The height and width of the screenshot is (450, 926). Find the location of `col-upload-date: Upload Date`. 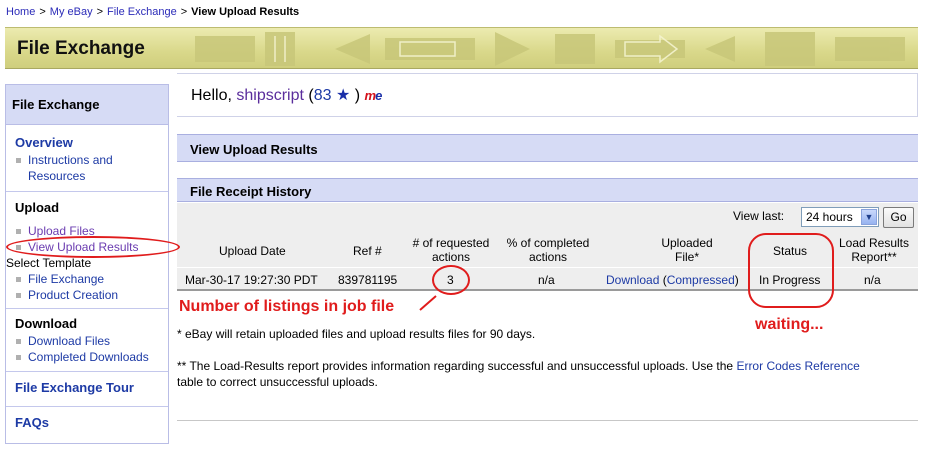

col-upload-date: Upload Date is located at coordinates (252, 251).